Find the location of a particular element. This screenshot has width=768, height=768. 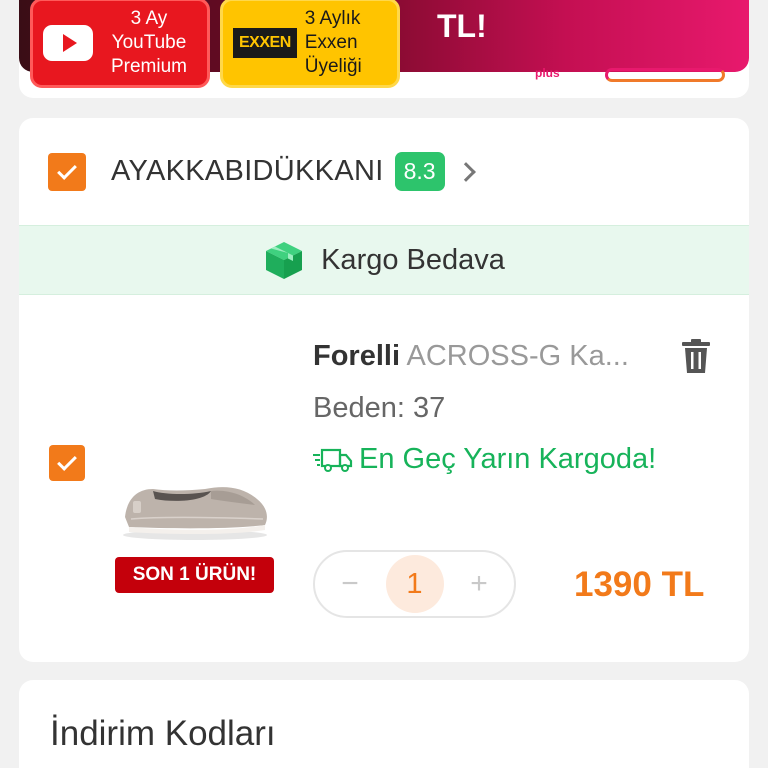

quantity-stepper: − 1 + is located at coordinates (414, 584).